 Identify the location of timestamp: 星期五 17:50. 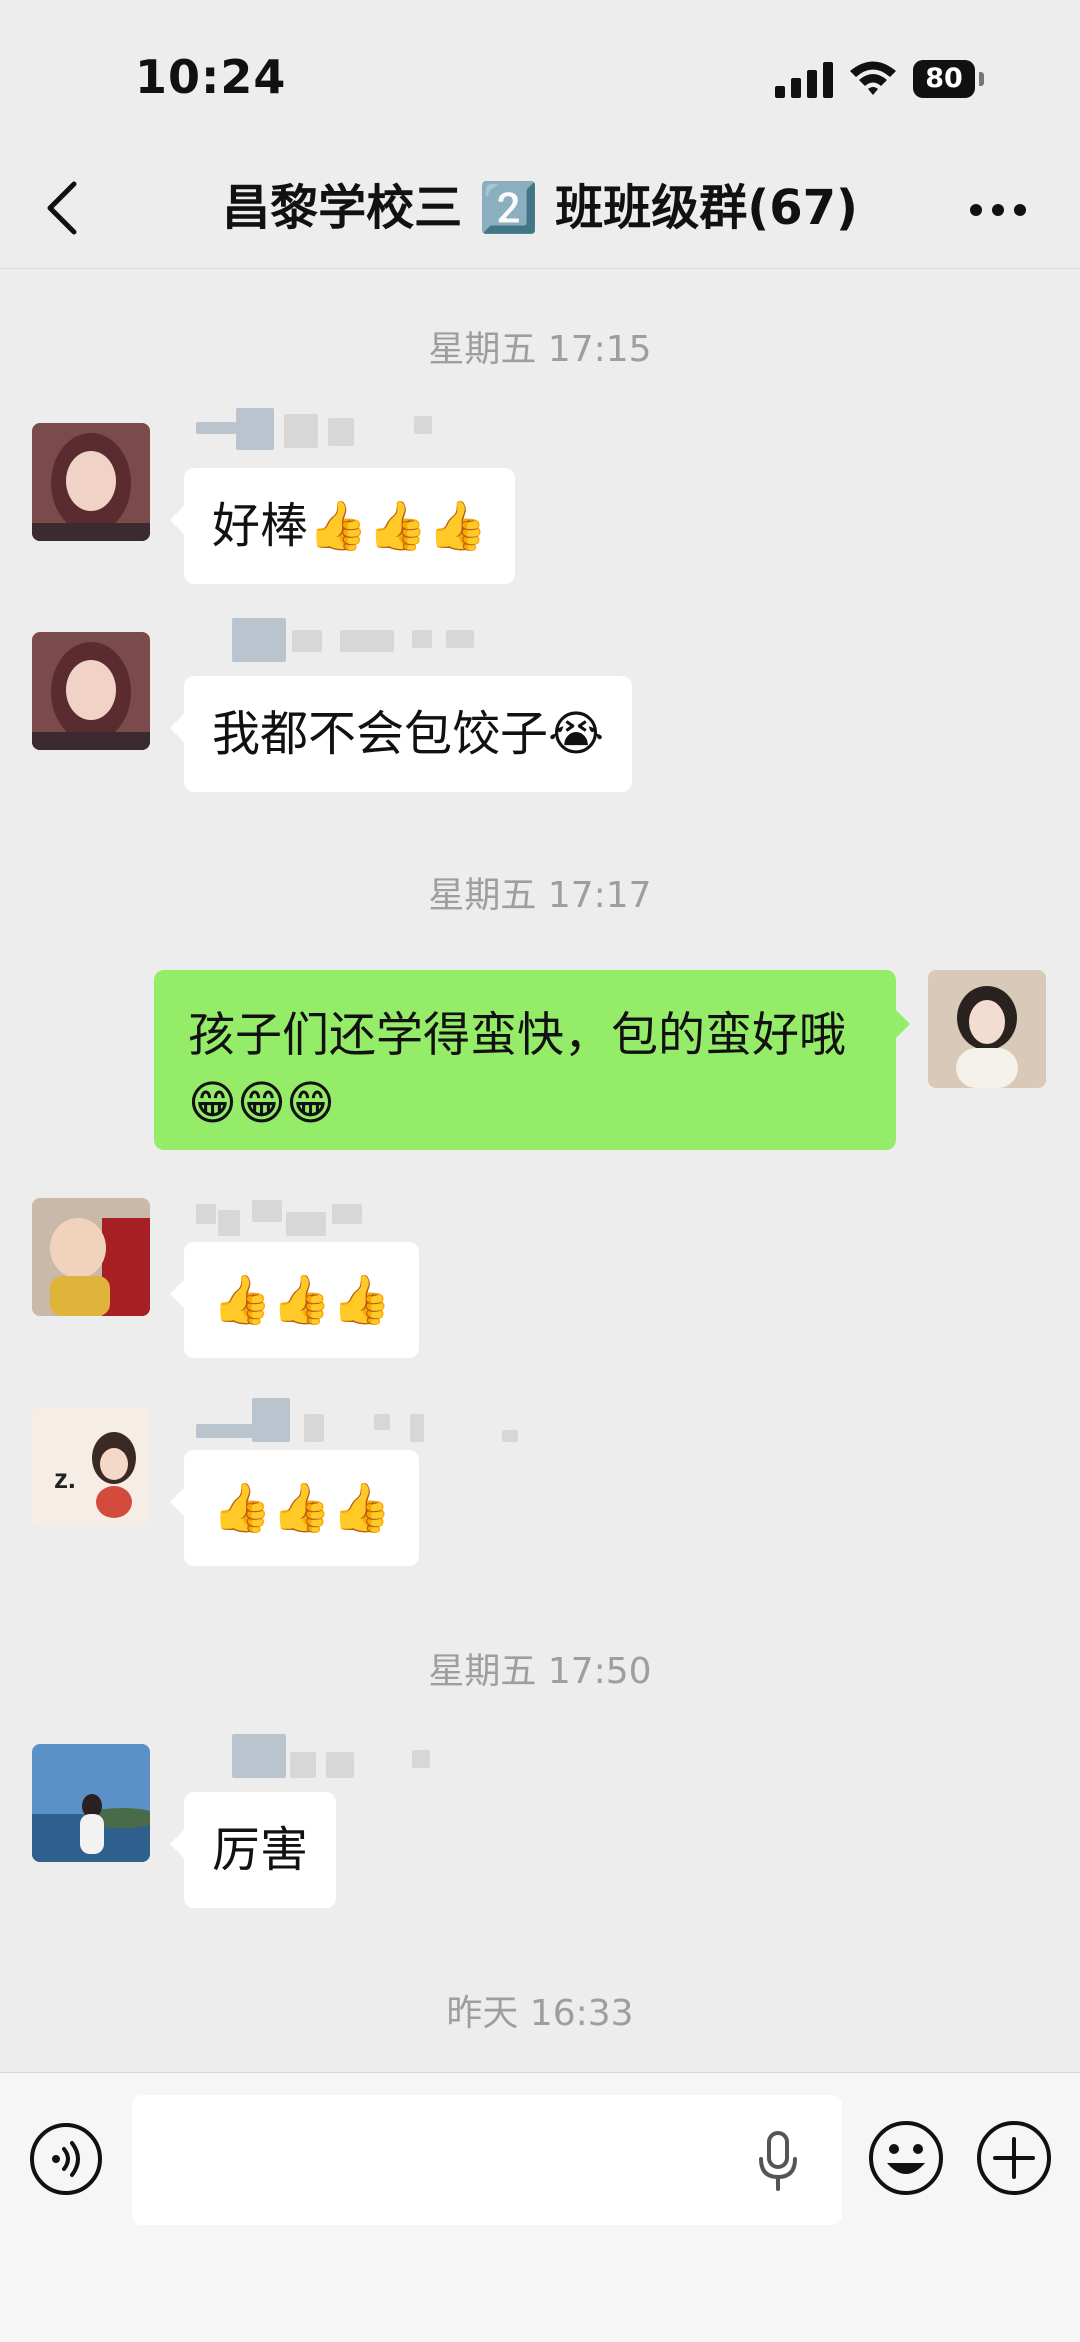
(540, 1671).